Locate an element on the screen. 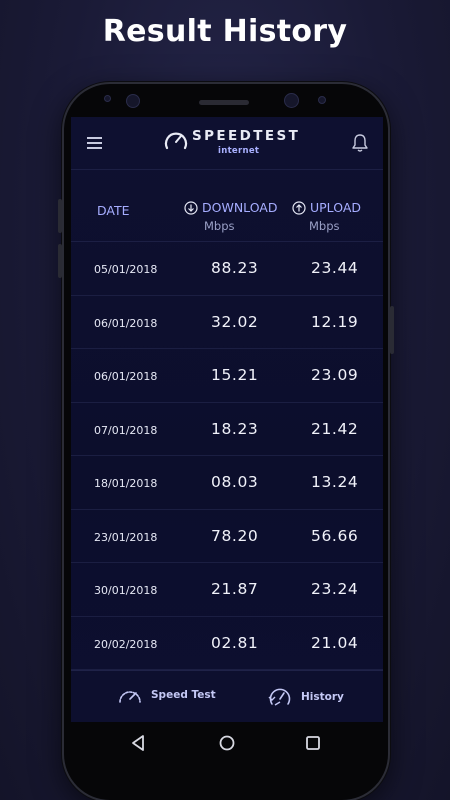 The image size is (450, 800). row-upload: 12.19 is located at coordinates (335, 321).